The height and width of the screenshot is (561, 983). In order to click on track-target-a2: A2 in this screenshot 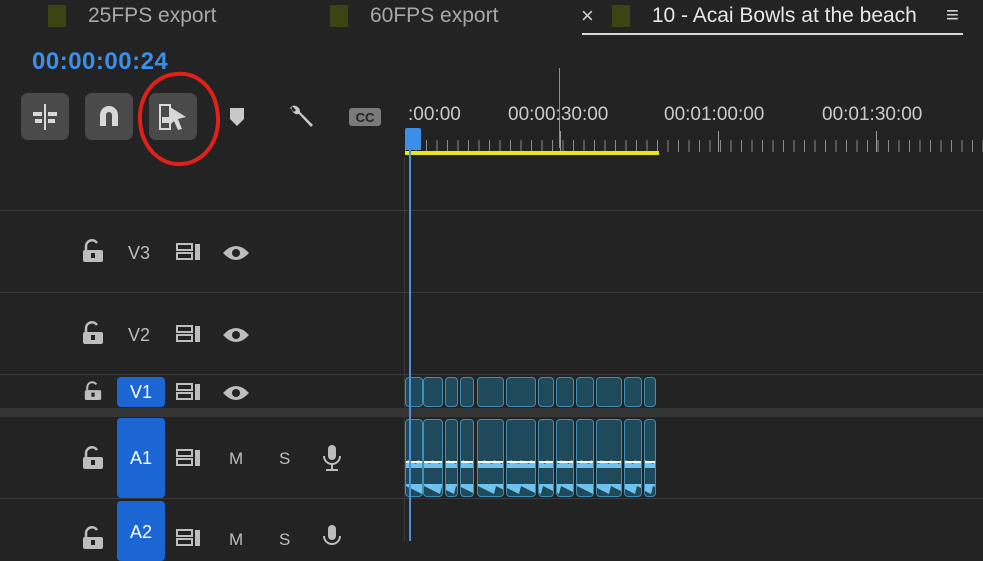, I will do `click(141, 531)`.